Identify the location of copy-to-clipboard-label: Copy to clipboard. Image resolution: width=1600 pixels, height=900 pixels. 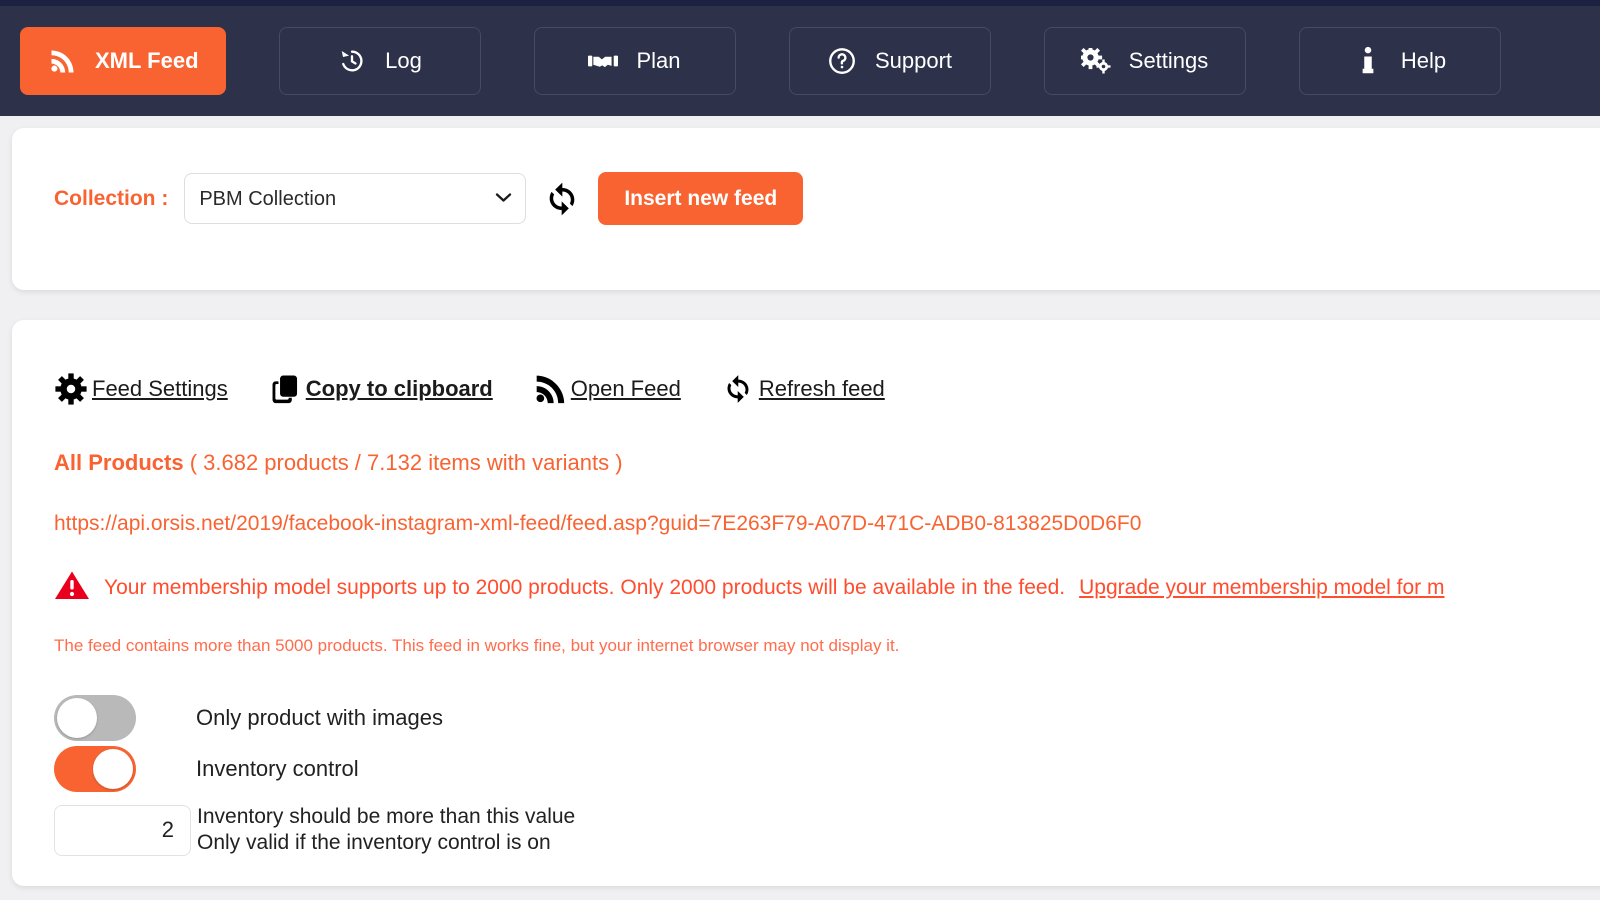
(399, 388).